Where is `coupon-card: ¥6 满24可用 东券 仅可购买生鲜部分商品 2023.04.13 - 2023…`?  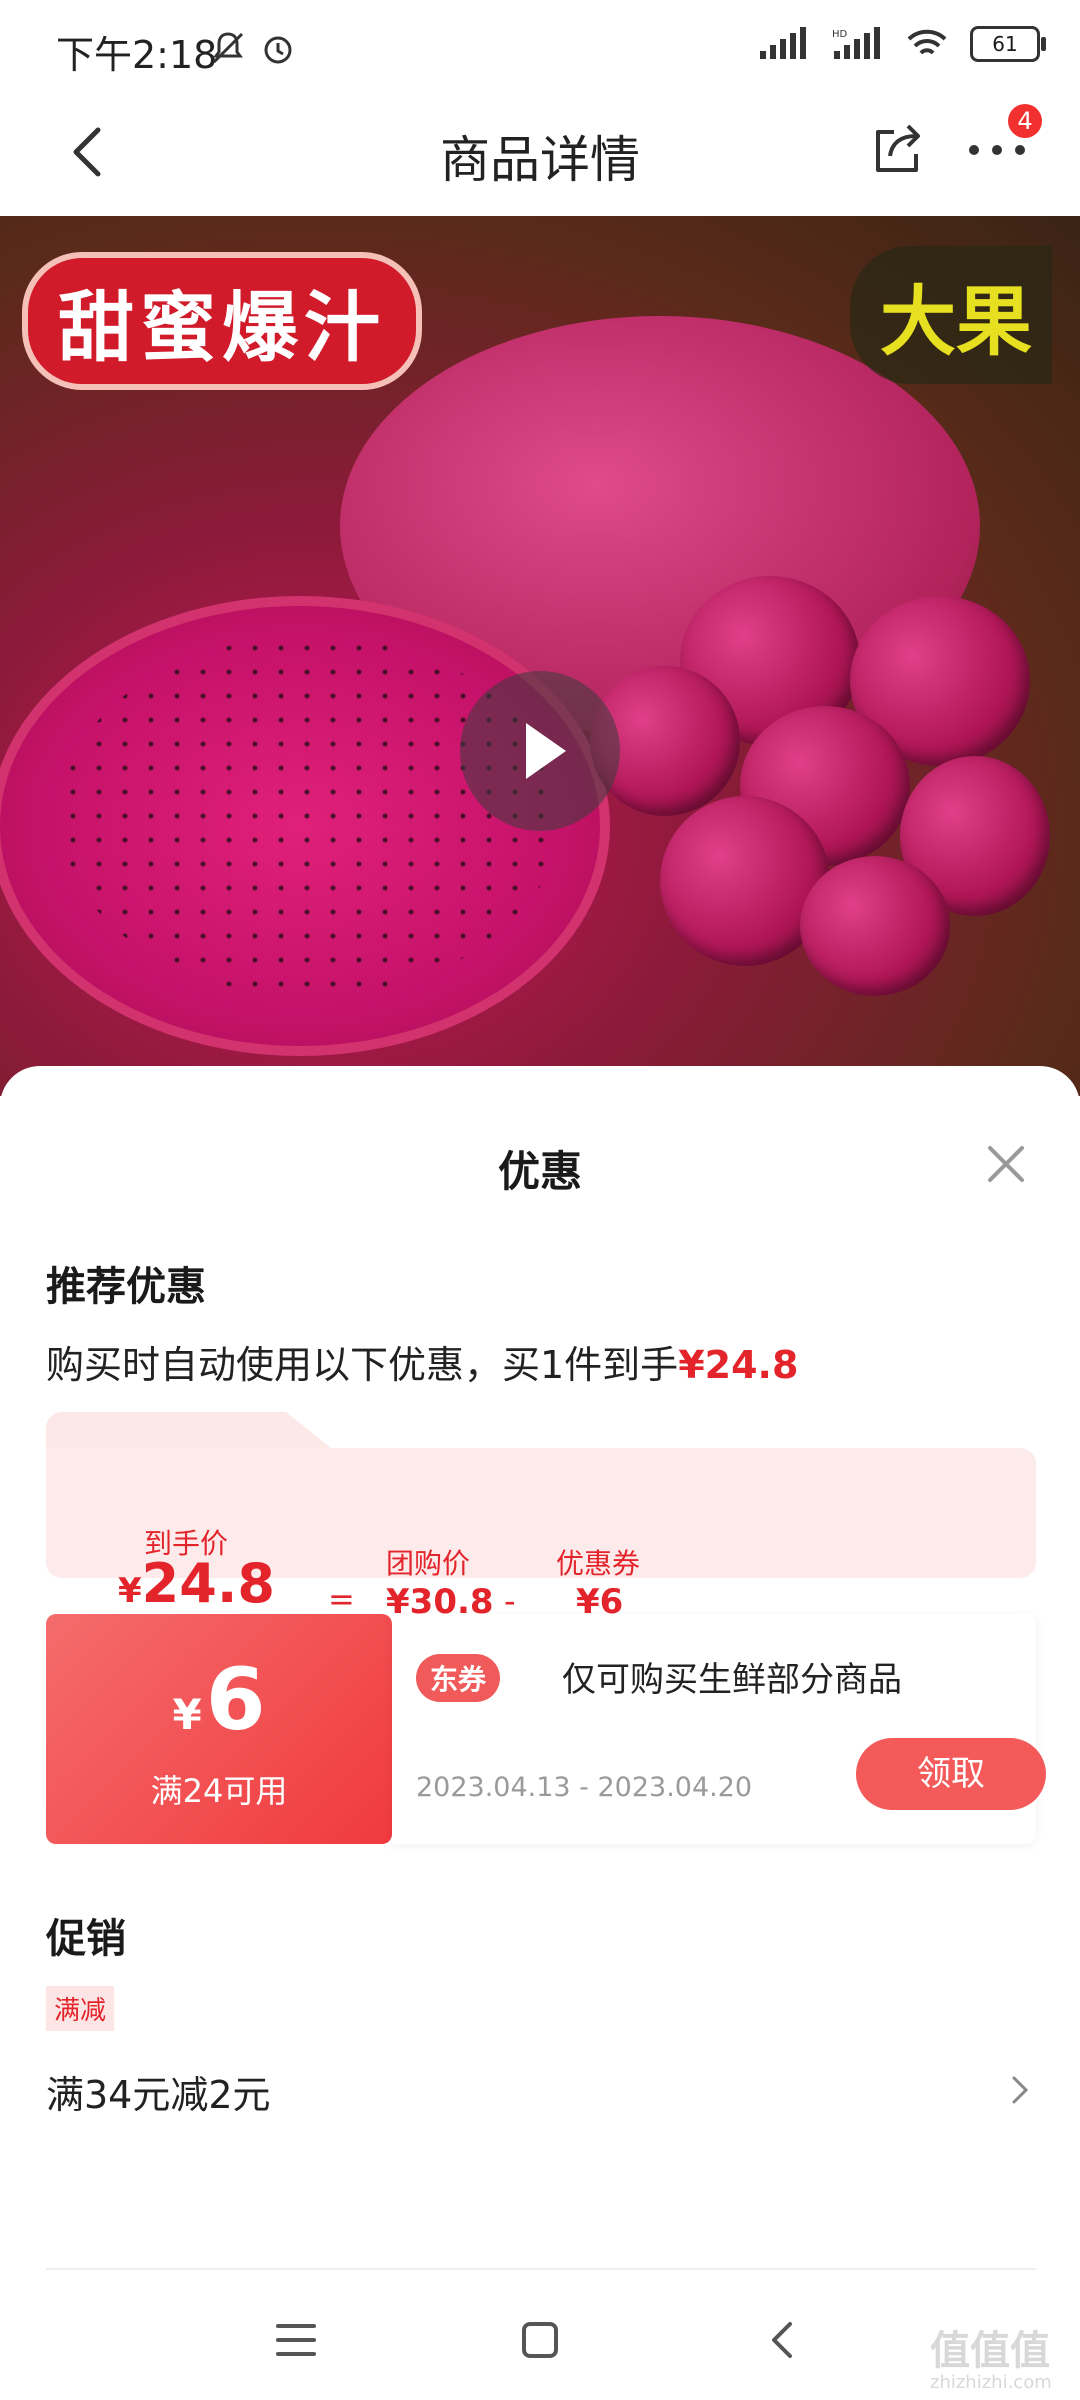 coupon-card: ¥6 满24可用 东券 仅可购买生鲜部分商品 2023.04.13 - 2023… is located at coordinates (546, 1729).